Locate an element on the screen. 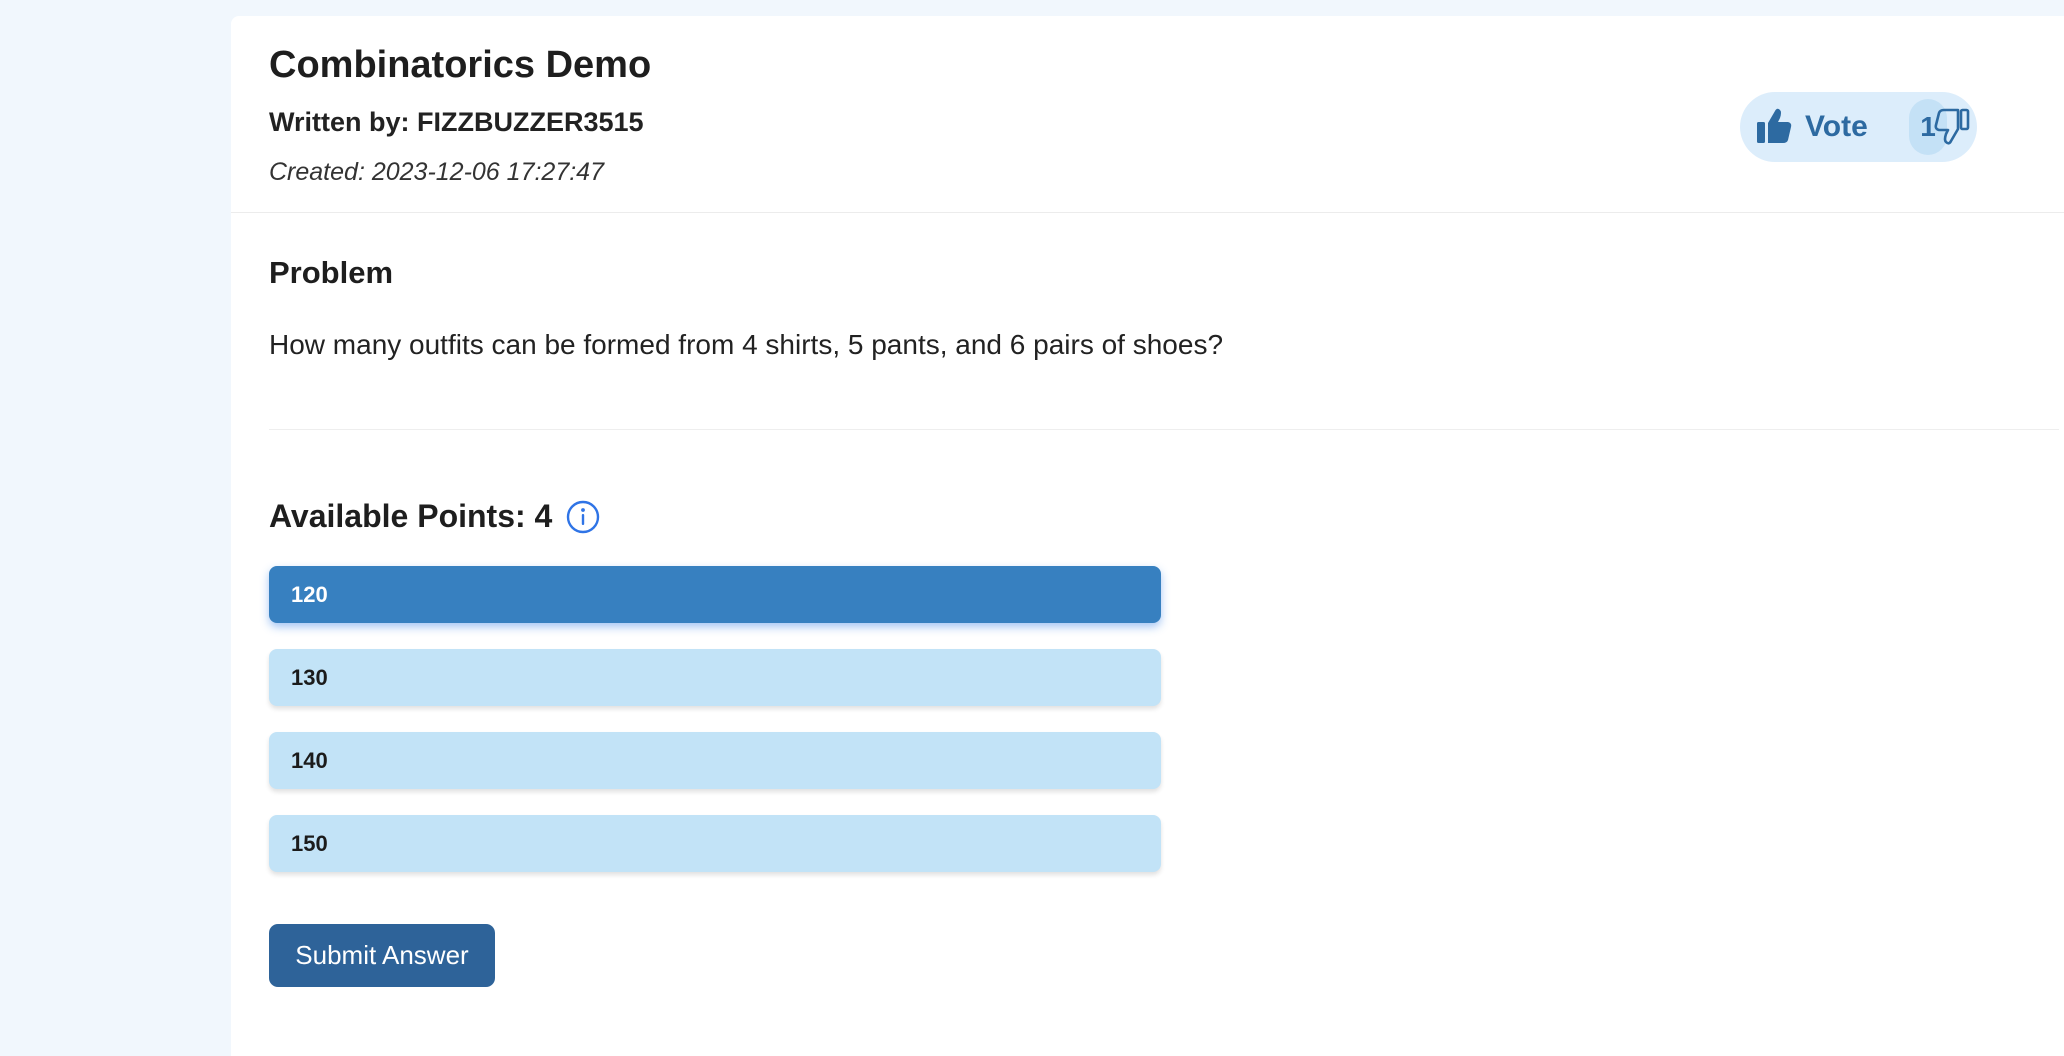 Image resolution: width=2064 pixels, height=1056 pixels. vote-label: Vote is located at coordinates (1836, 126).